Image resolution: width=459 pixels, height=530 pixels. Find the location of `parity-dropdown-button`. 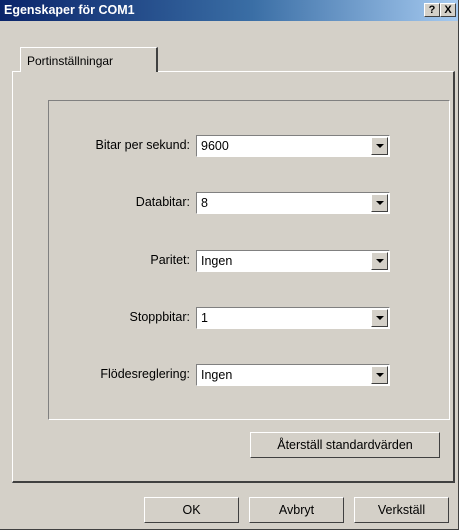

parity-dropdown-button is located at coordinates (379, 261).